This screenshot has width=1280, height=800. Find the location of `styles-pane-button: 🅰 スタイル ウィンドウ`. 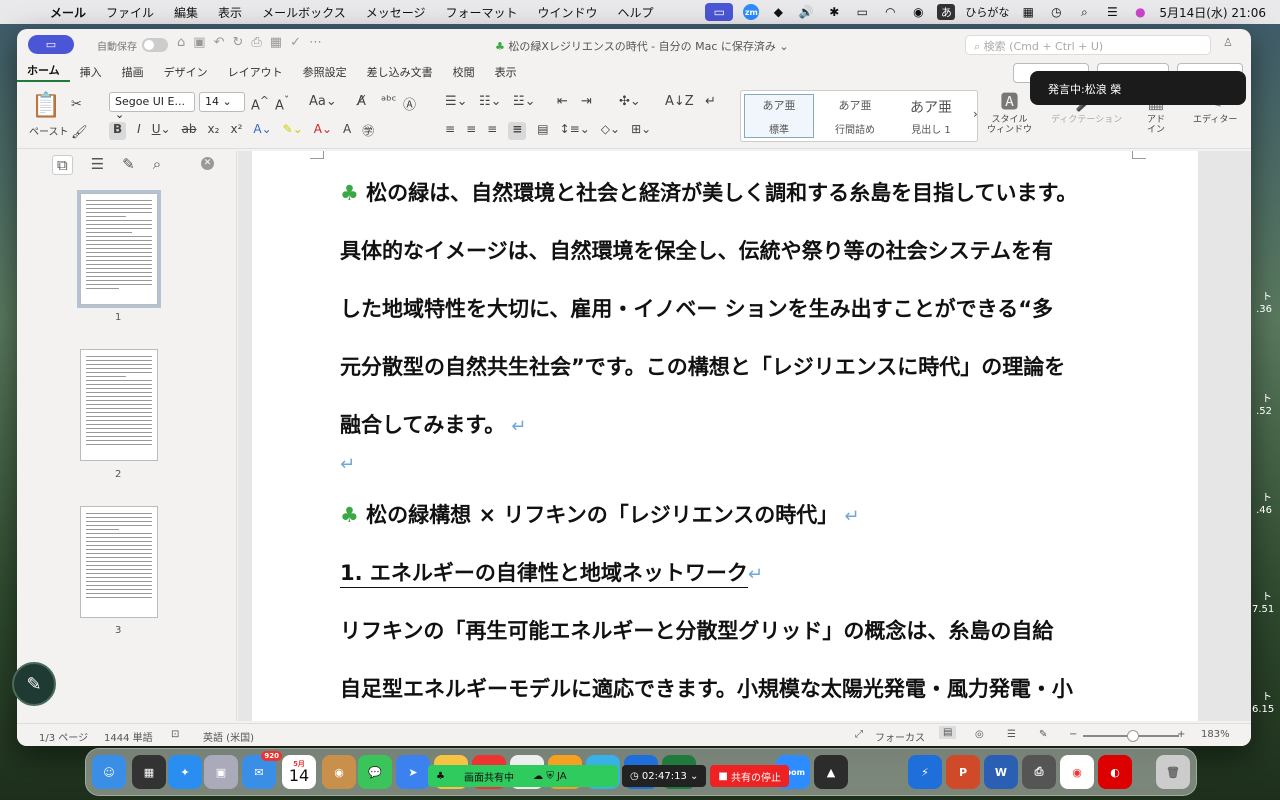

styles-pane-button: 🅰 スタイル ウィンドウ is located at coordinates (1009, 114).